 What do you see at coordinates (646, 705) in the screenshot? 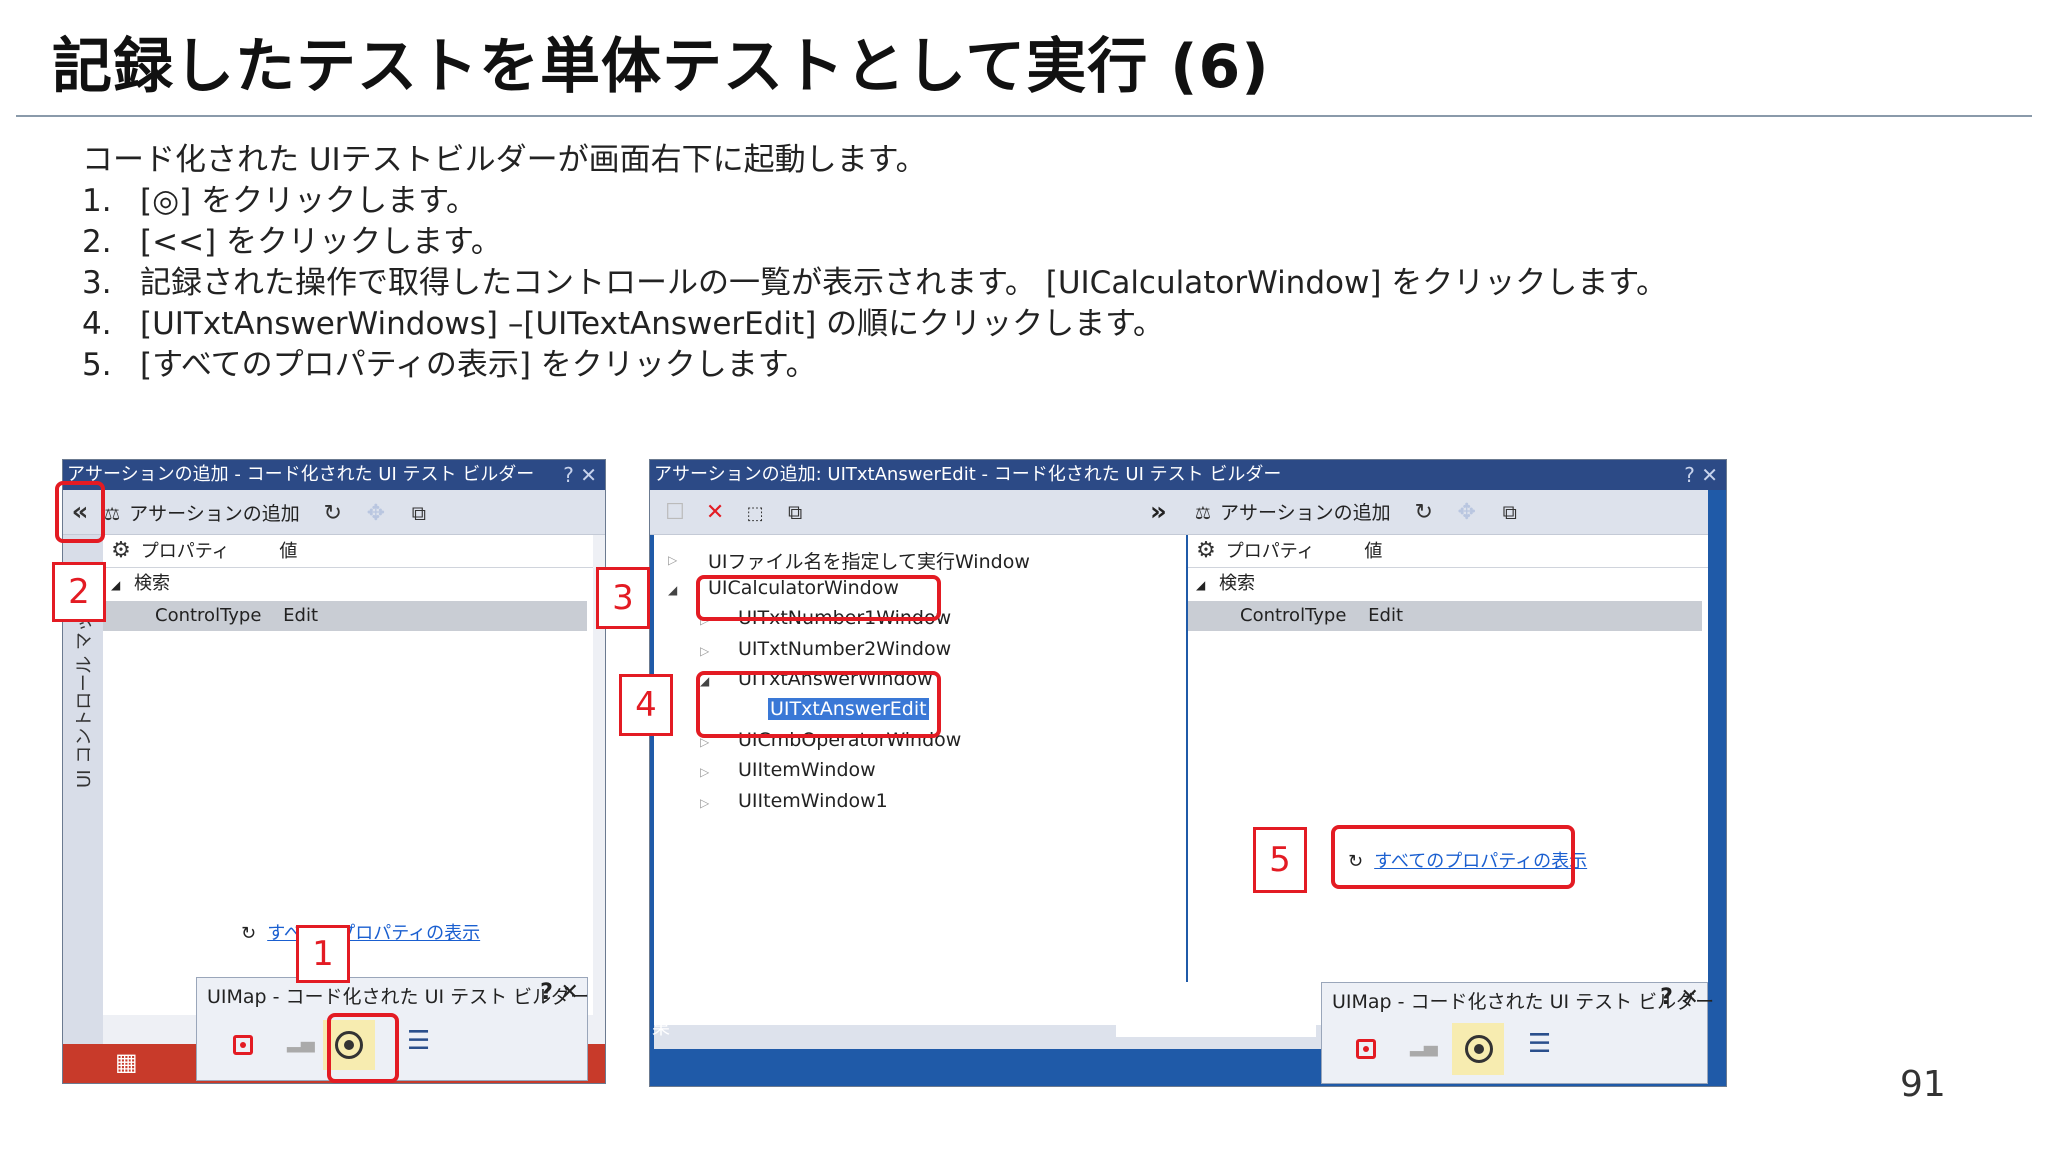
I see `callout-4: 4` at bounding box center [646, 705].